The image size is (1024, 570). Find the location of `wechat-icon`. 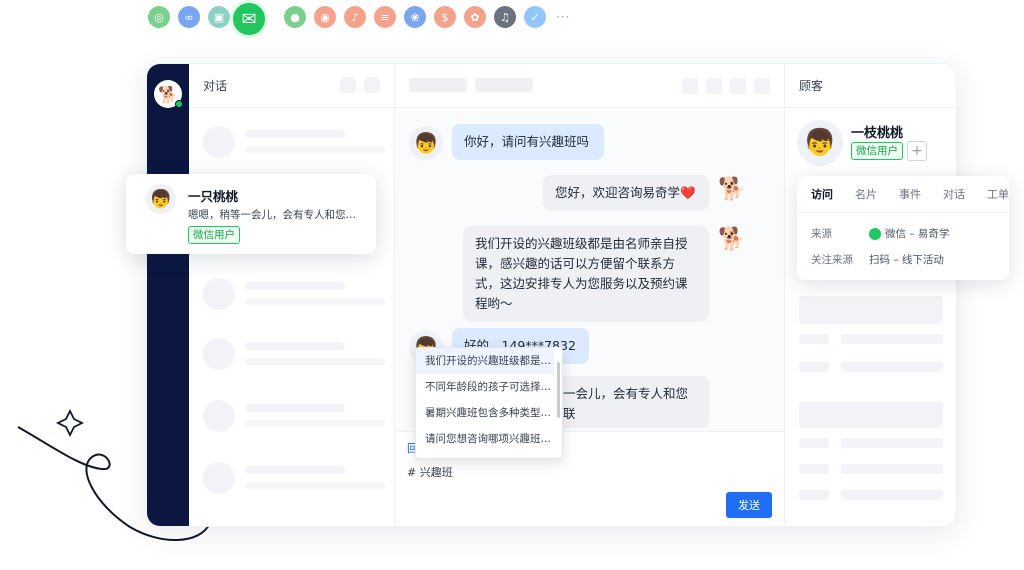

wechat-icon is located at coordinates (875, 233).